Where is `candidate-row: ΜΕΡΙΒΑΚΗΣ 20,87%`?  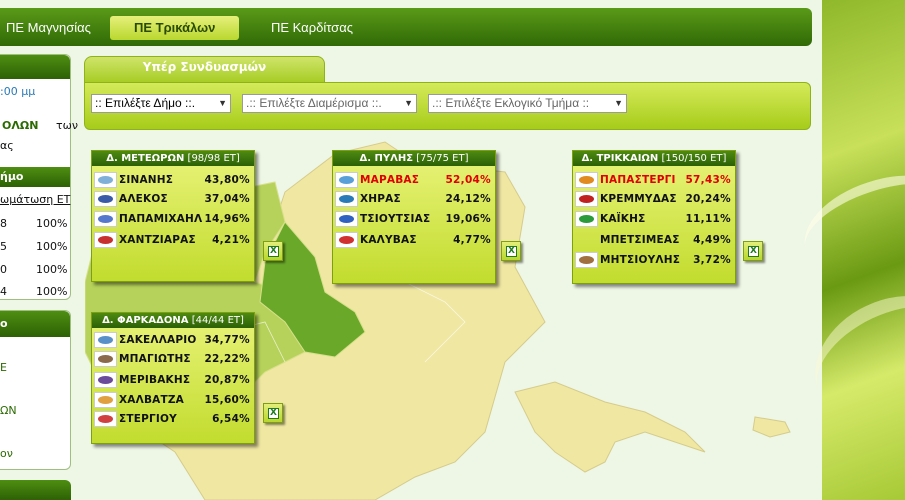 candidate-row: ΜΕΡΙΒΑΚΗΣ 20,87% is located at coordinates (173, 380).